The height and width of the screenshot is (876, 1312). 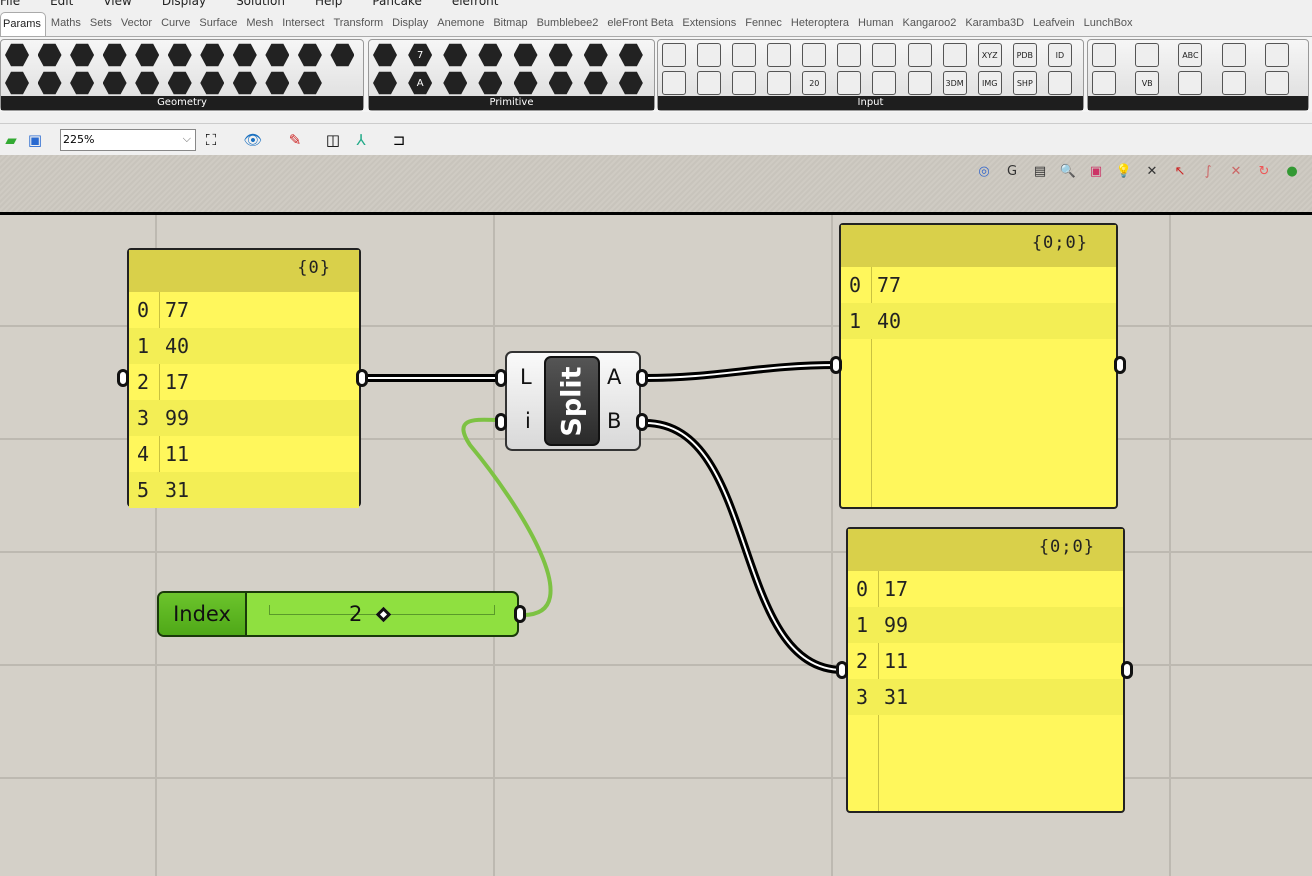 I want to click on xyz-icon: XYZ, so click(x=989, y=55).